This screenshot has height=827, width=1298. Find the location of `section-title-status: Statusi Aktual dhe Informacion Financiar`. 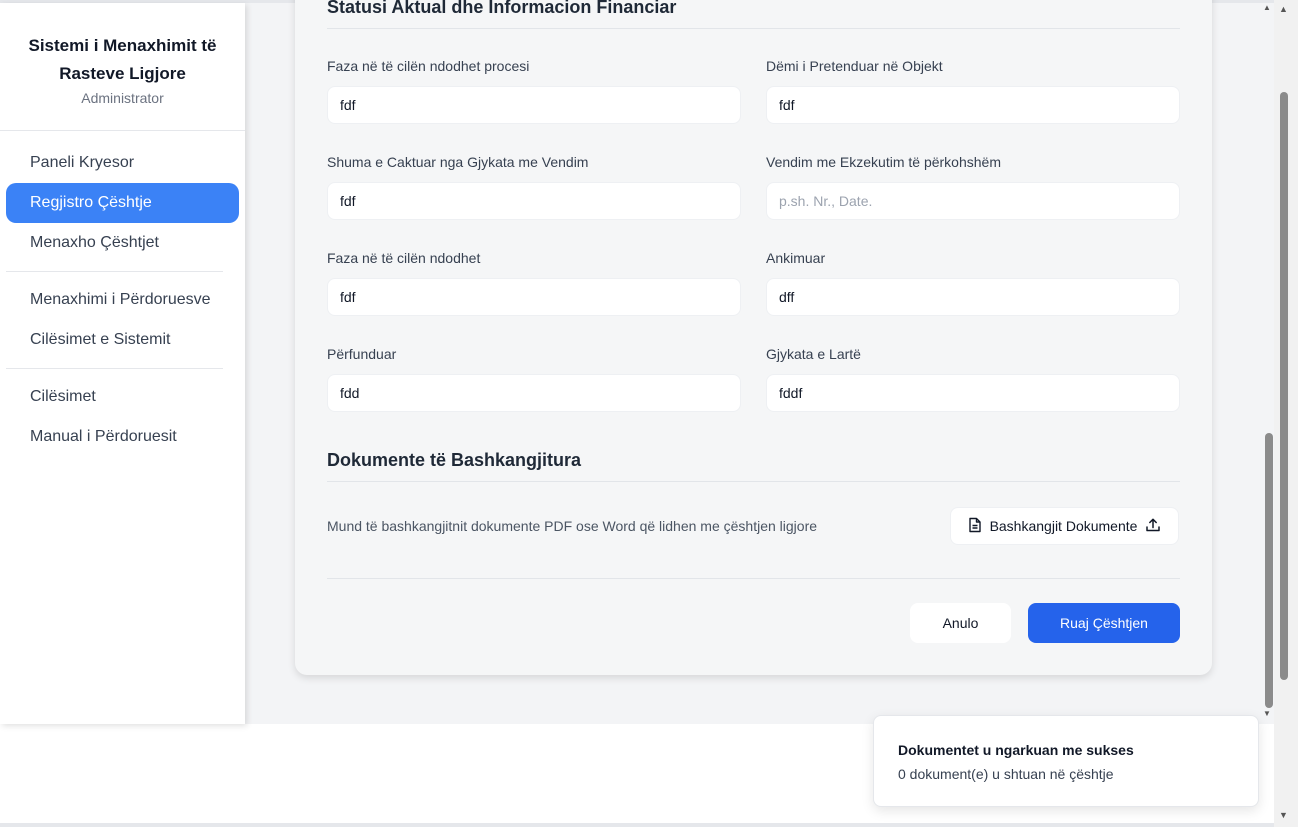

section-title-status: Statusi Aktual dhe Informacion Financiar is located at coordinates (502, 8).